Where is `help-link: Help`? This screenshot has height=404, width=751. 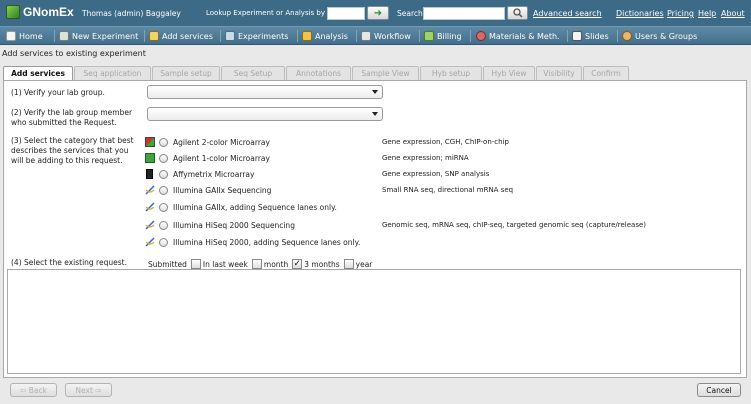
help-link: Help is located at coordinates (707, 13).